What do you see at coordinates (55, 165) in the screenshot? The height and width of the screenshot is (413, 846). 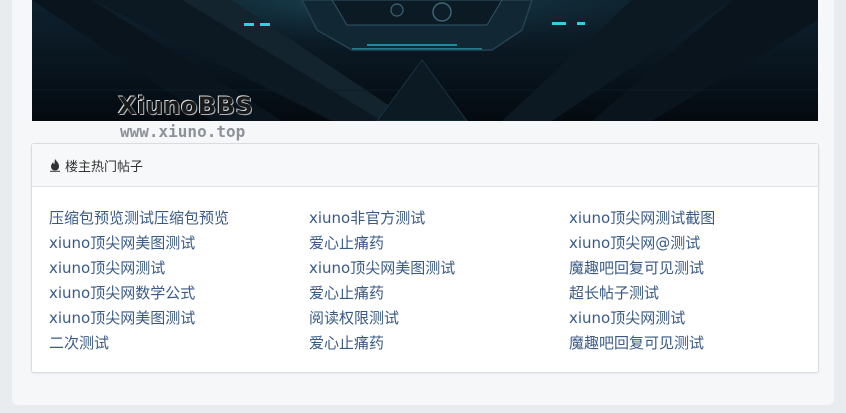 I see `fire-icon` at bounding box center [55, 165].